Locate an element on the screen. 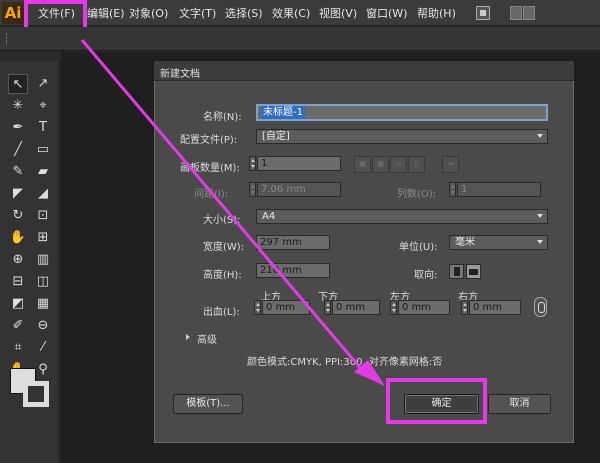 The height and width of the screenshot is (463, 600). magic-wand-tool-icon: ✳ is located at coordinates (18, 106).